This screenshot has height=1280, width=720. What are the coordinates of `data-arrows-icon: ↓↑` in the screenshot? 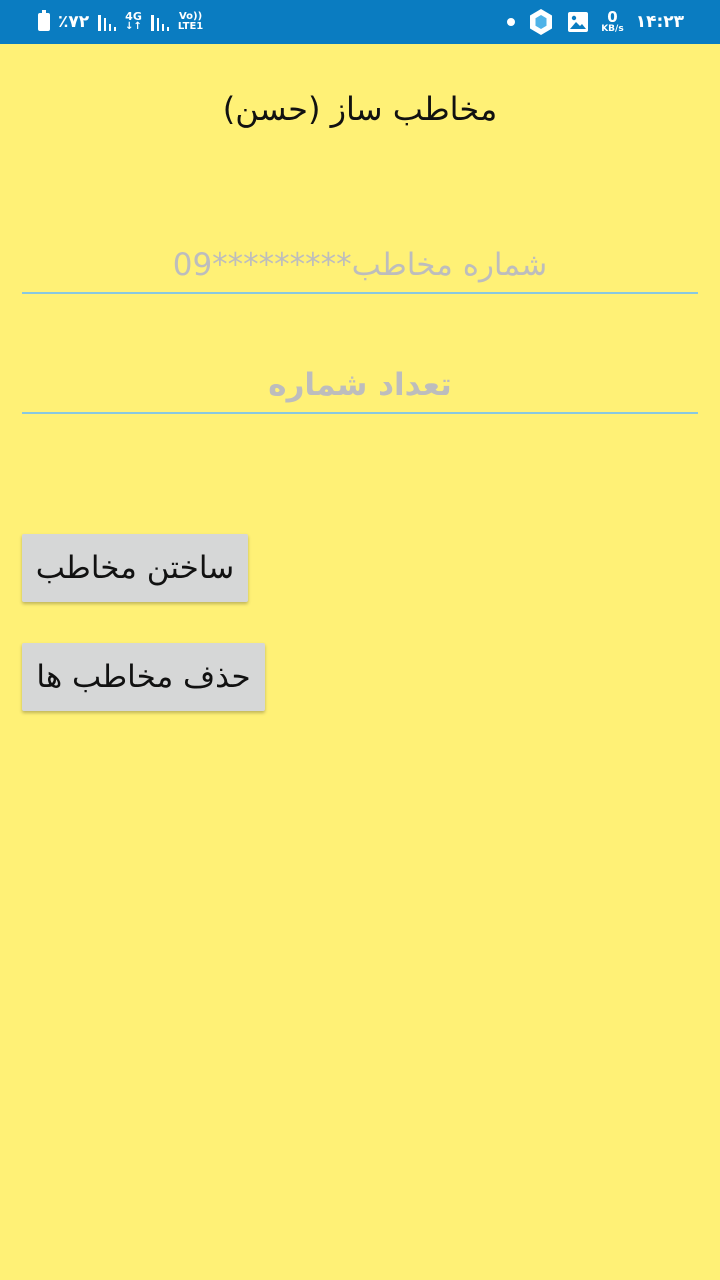 It's located at (133, 26).